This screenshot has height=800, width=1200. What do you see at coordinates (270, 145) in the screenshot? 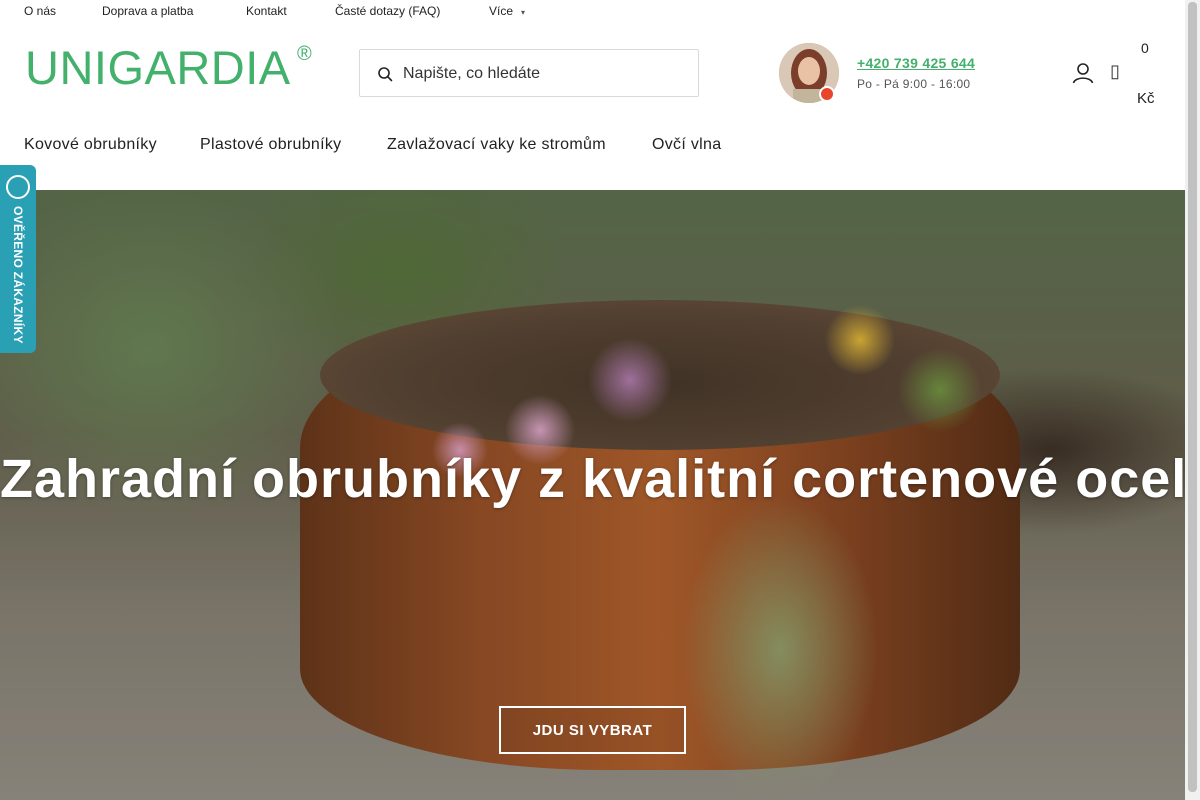
I see `nav-item-plastic-edging: Plastové obrubníky` at bounding box center [270, 145].